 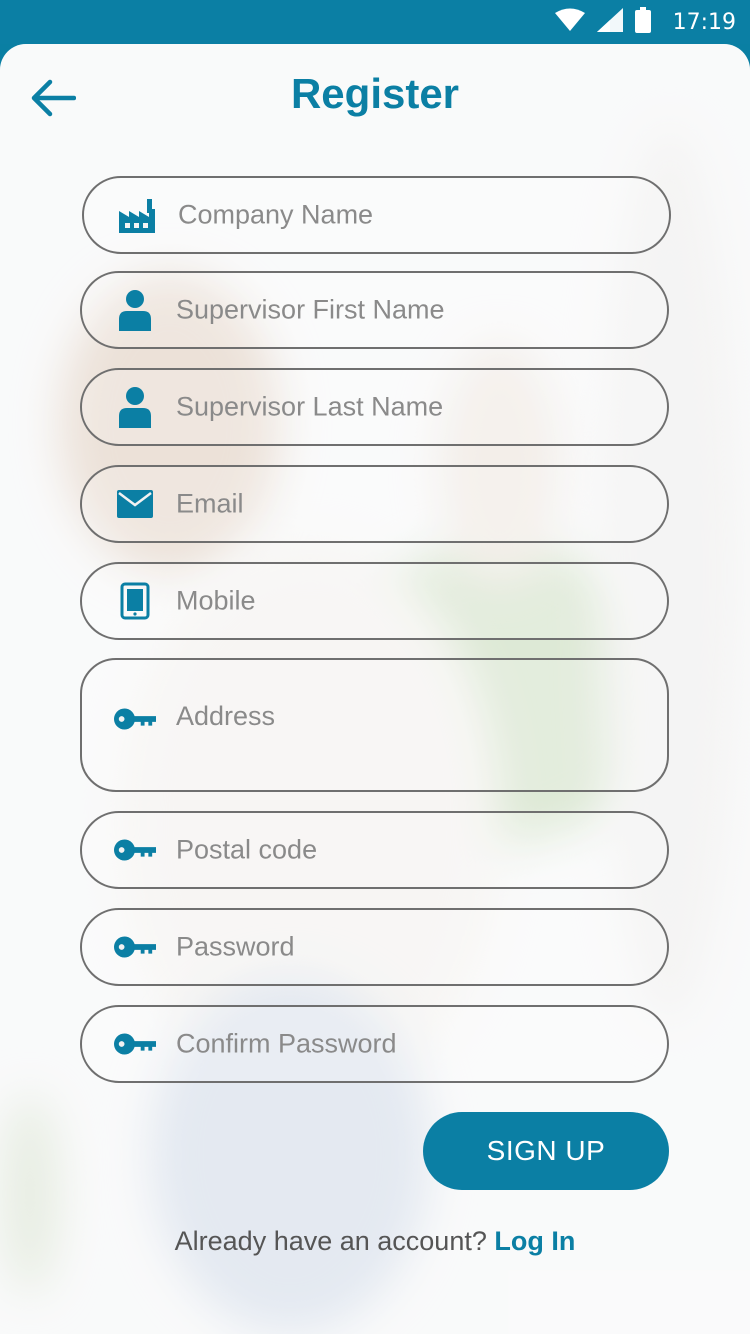 I want to click on mobile-placeholder: Mobile, so click(x=216, y=600).